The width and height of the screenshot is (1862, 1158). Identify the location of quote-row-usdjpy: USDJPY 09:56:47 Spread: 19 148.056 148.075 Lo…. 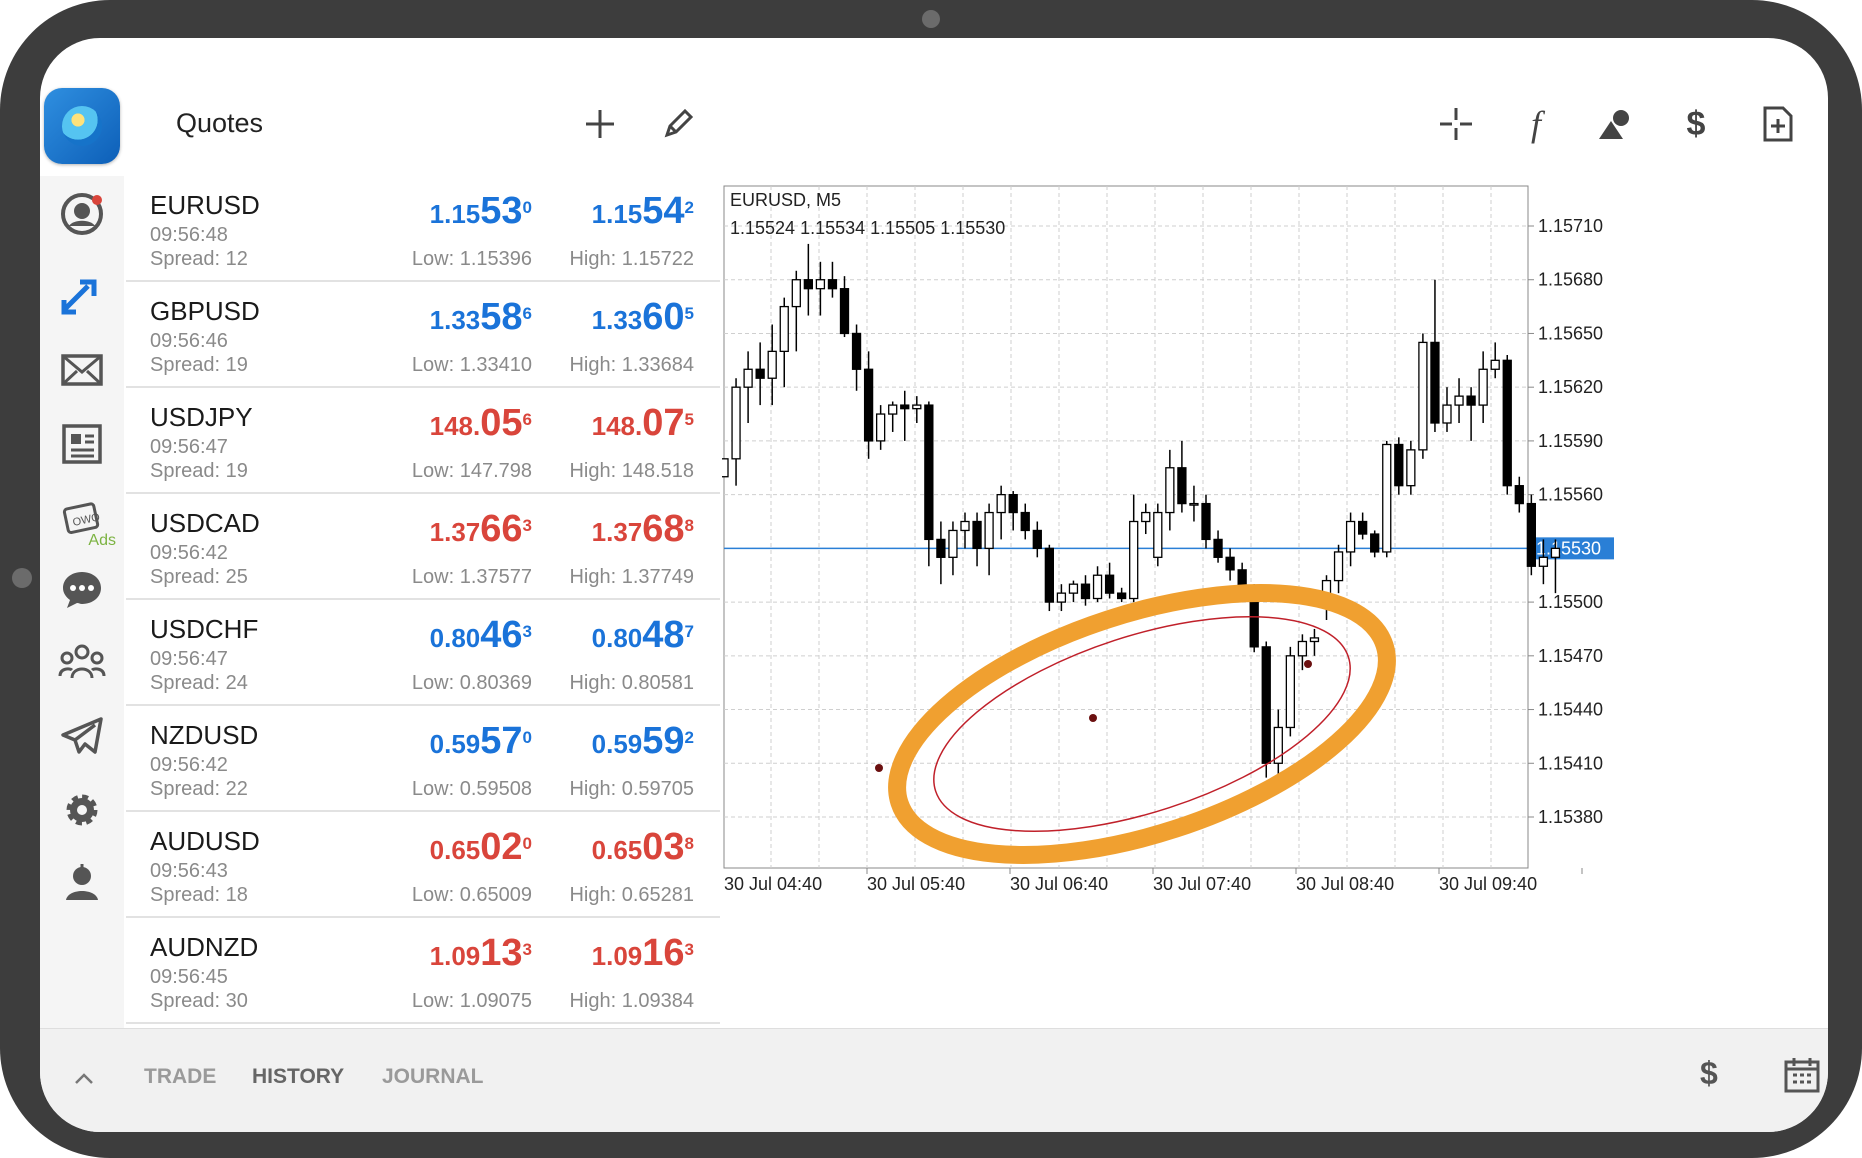
(423, 441).